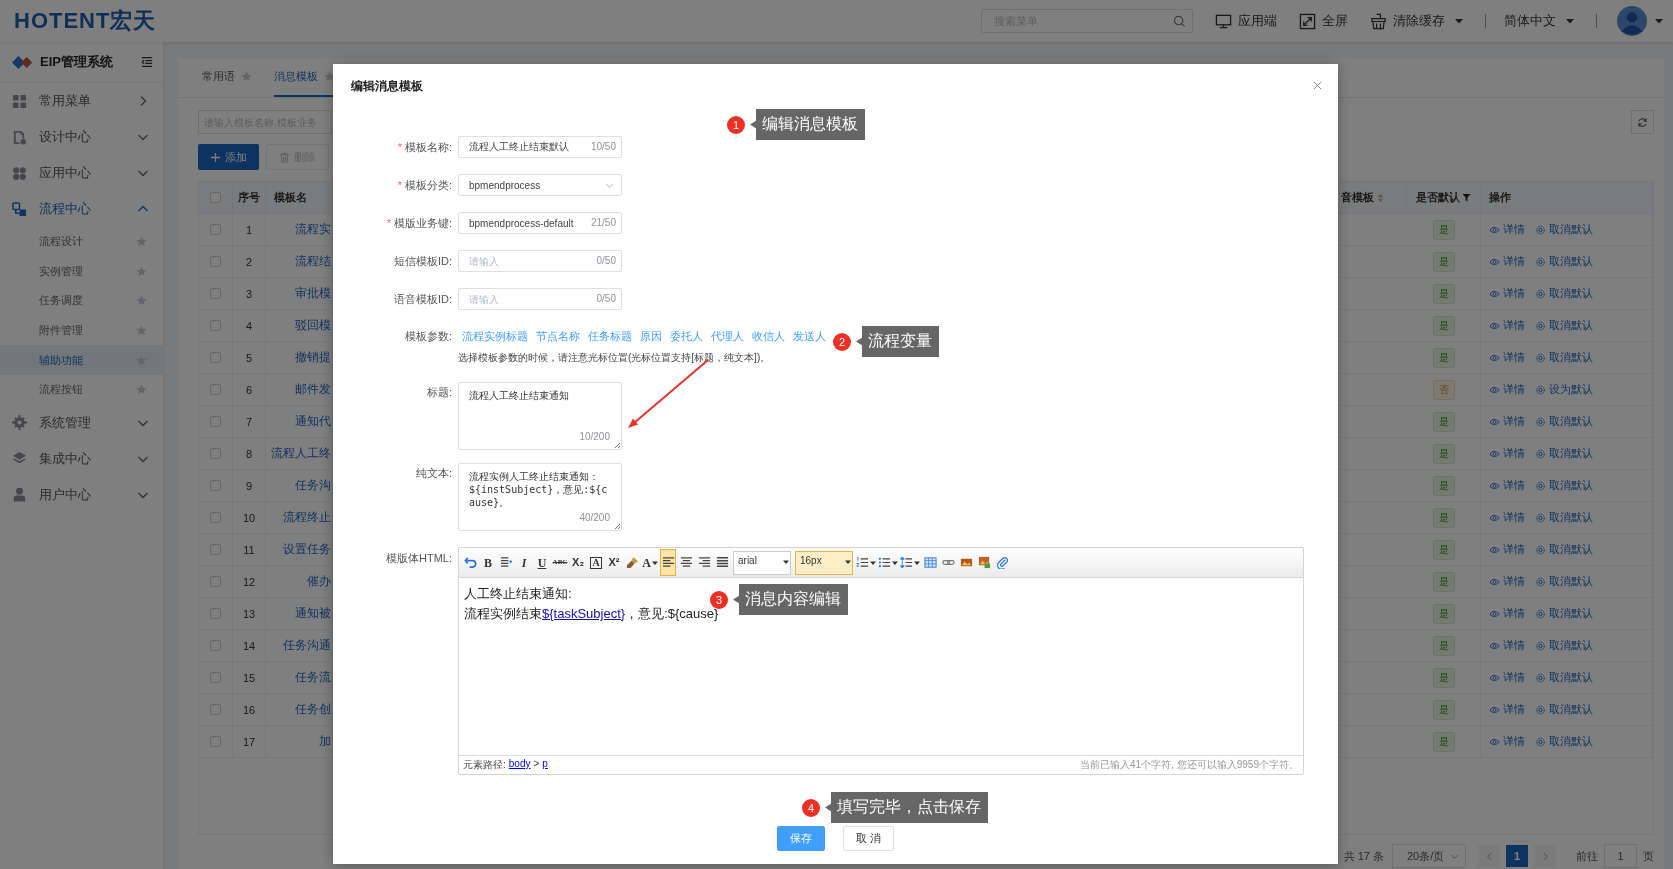 This screenshot has width=1673, height=869. I want to click on add-button: 添加, so click(228, 157).